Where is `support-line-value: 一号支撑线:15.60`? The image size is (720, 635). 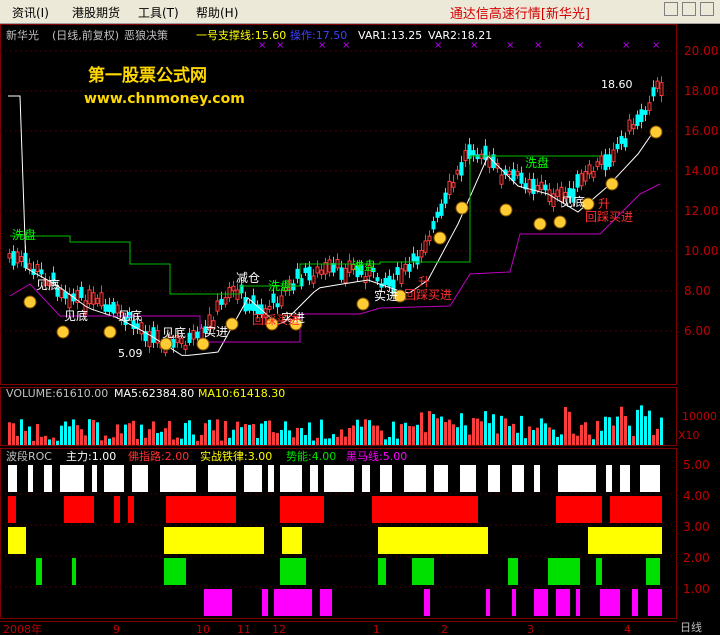
support-line-value: 一号支撑线:15.60 is located at coordinates (241, 35).